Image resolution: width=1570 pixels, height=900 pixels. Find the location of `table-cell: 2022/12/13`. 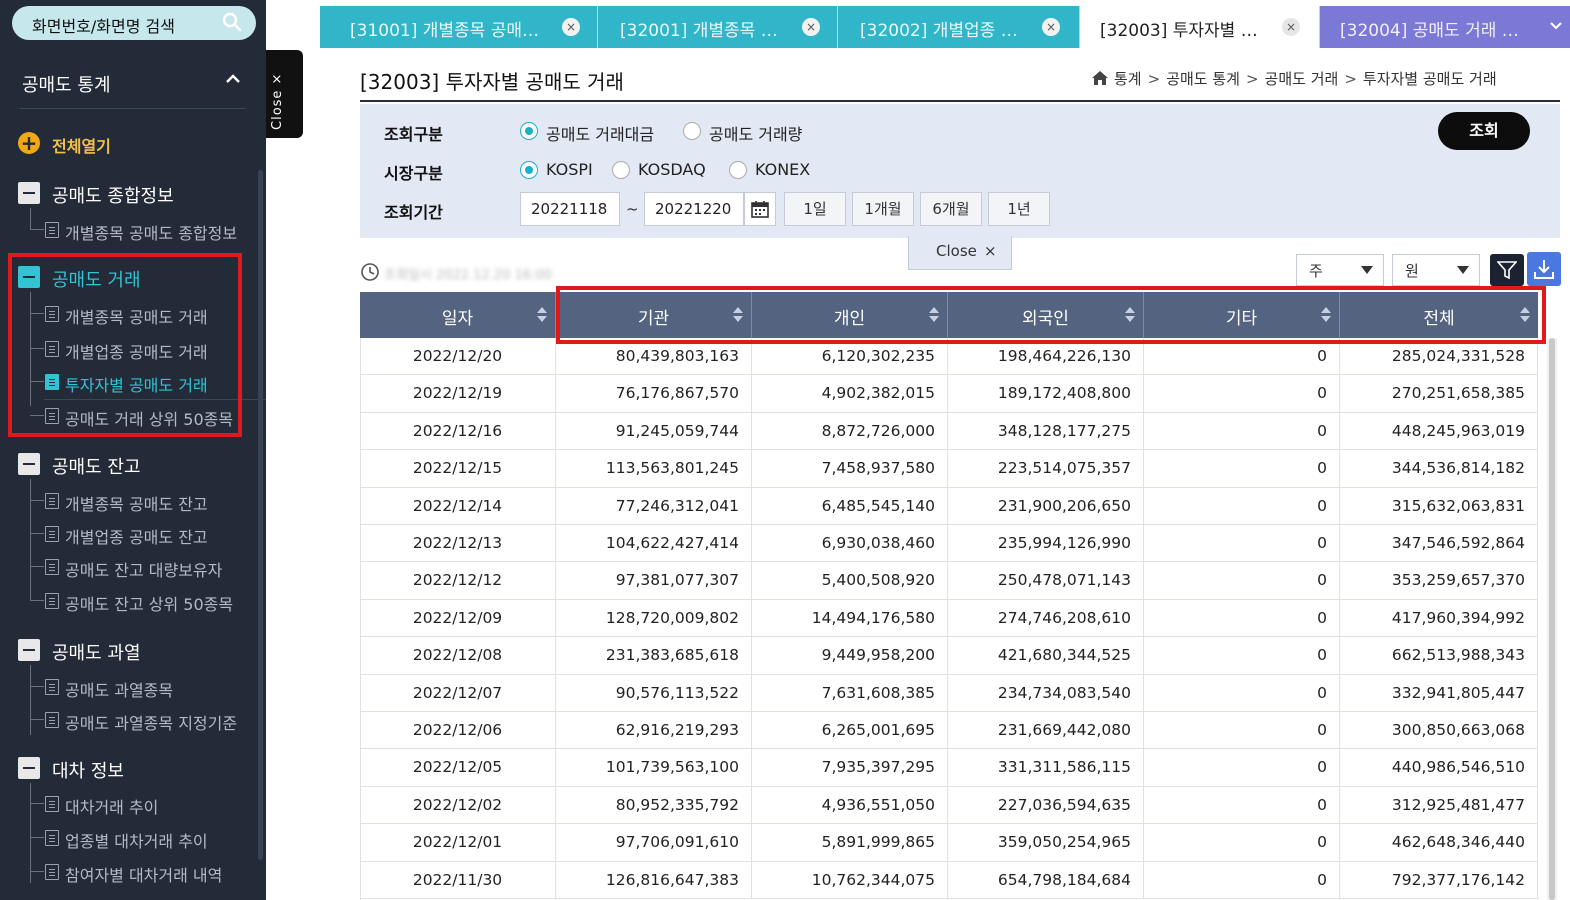

table-cell: 2022/12/13 is located at coordinates (458, 543).